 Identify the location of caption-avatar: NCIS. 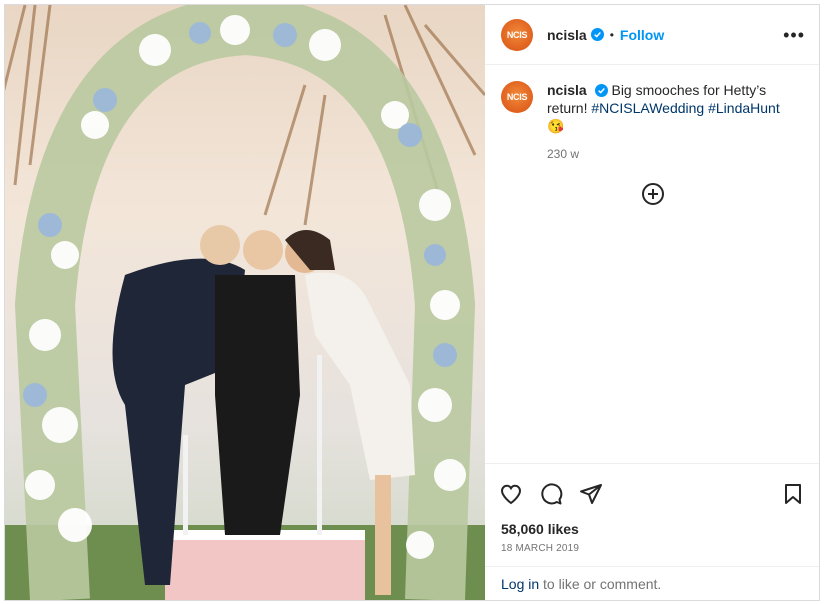
(517, 97).